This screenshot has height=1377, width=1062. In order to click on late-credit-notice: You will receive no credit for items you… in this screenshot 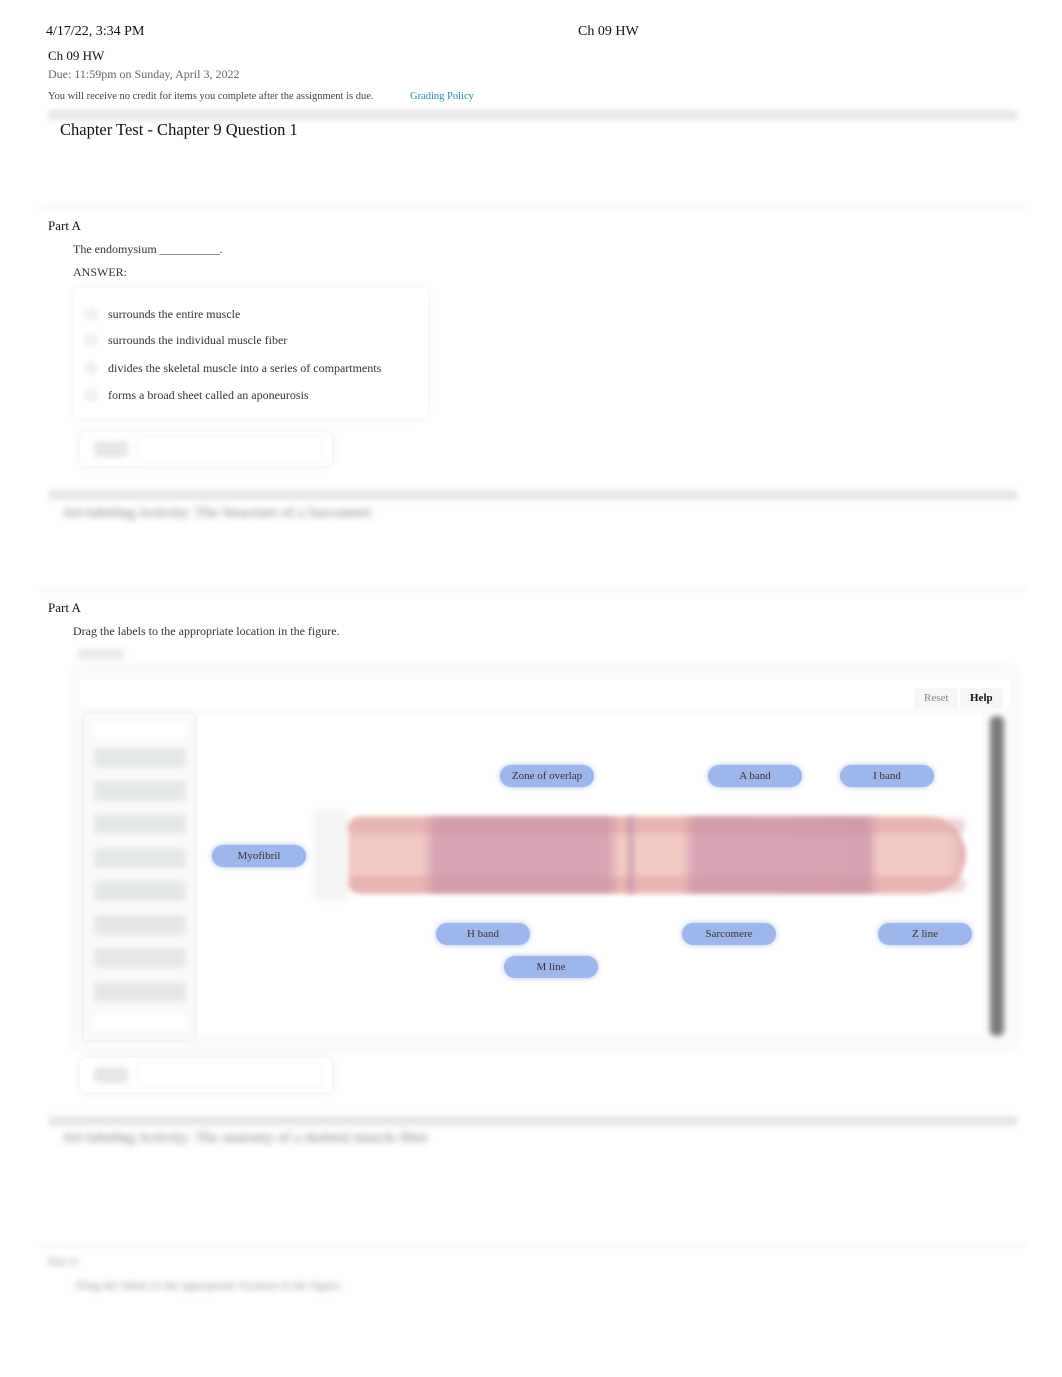, I will do `click(211, 96)`.